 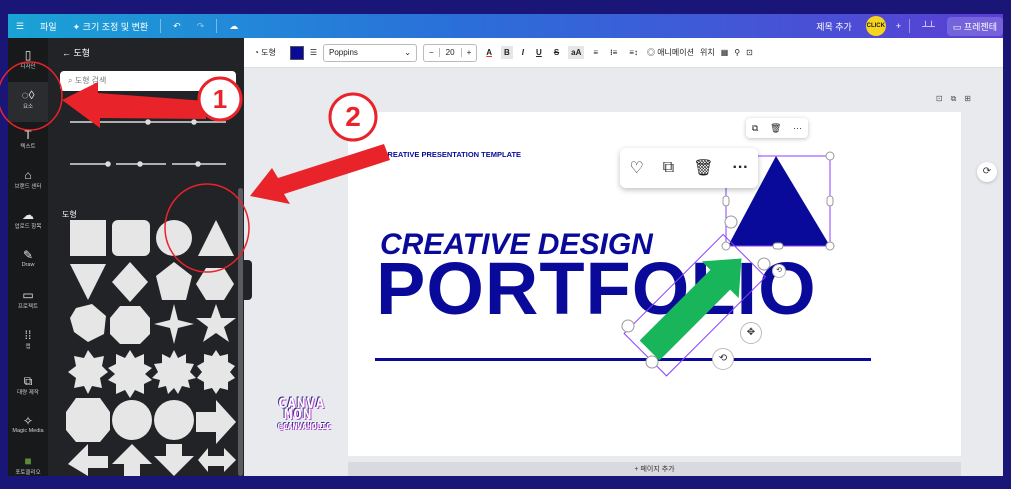 I want to click on rail-item-design: ▯ 디자인, so click(x=28, y=62).